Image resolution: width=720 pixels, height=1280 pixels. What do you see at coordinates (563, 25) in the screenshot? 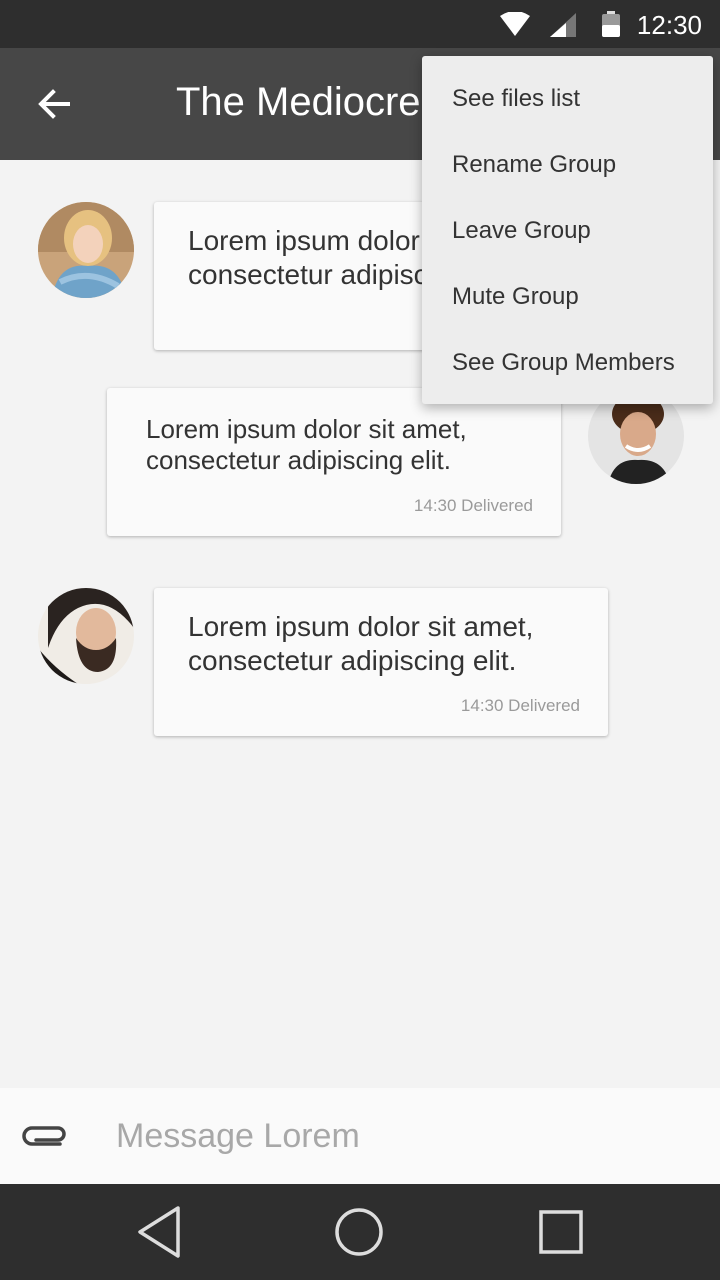
I see `cell-signal-icon` at bounding box center [563, 25].